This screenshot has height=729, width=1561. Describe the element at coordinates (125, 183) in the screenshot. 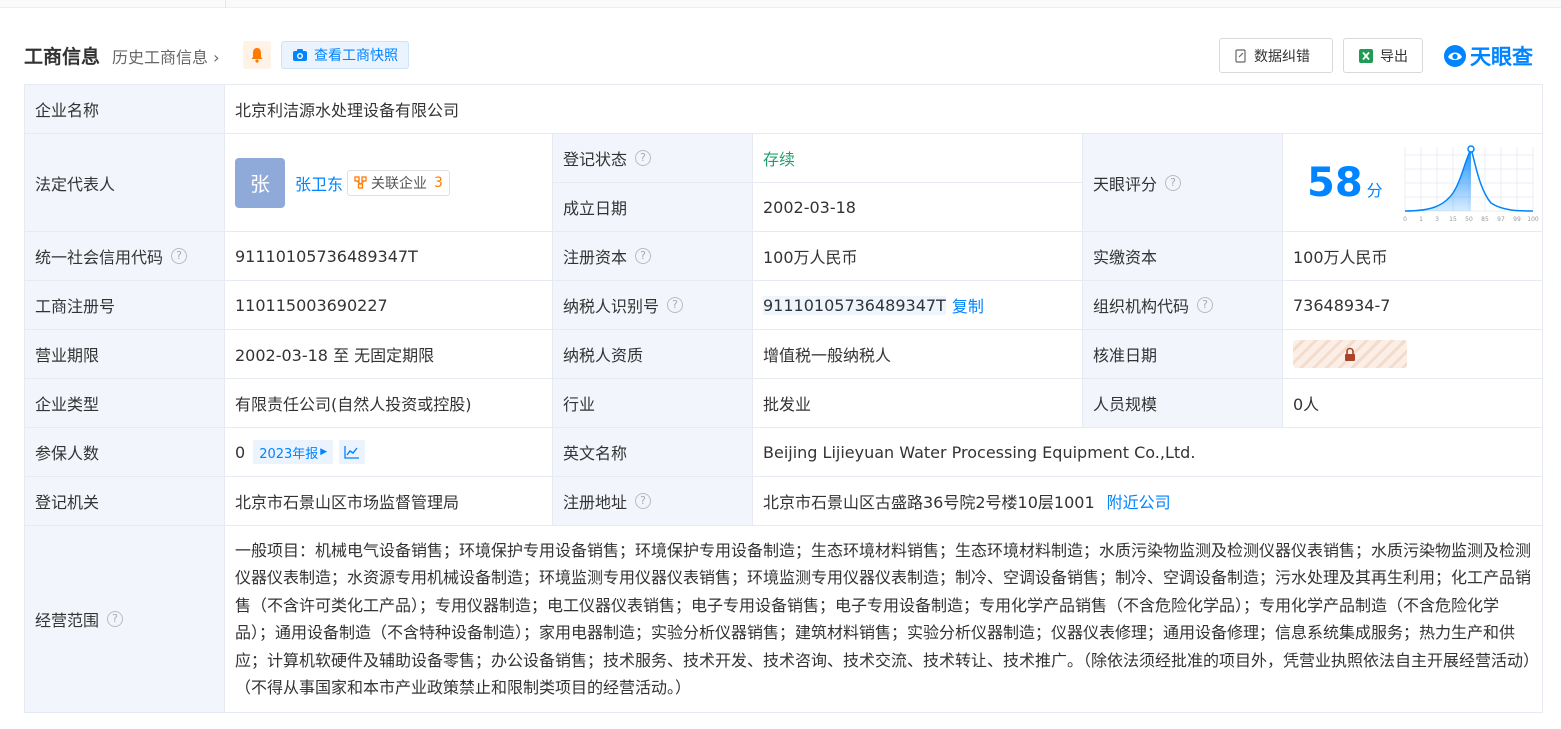

I see `label-legal-rep: 法定代表人` at that location.